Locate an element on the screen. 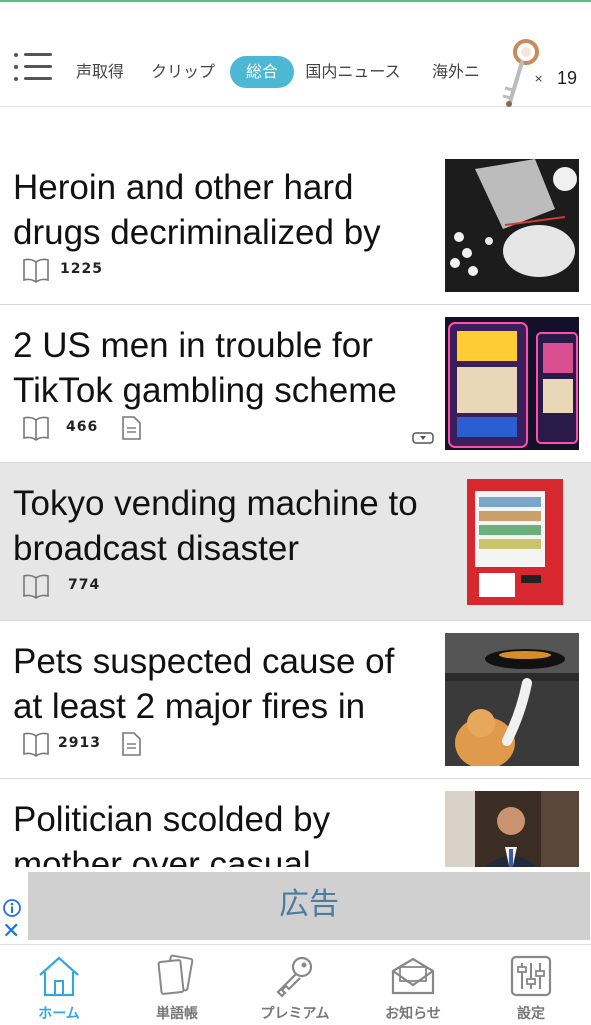 This screenshot has height=1025, width=591. ad-banner: 広告 is located at coordinates (309, 906).